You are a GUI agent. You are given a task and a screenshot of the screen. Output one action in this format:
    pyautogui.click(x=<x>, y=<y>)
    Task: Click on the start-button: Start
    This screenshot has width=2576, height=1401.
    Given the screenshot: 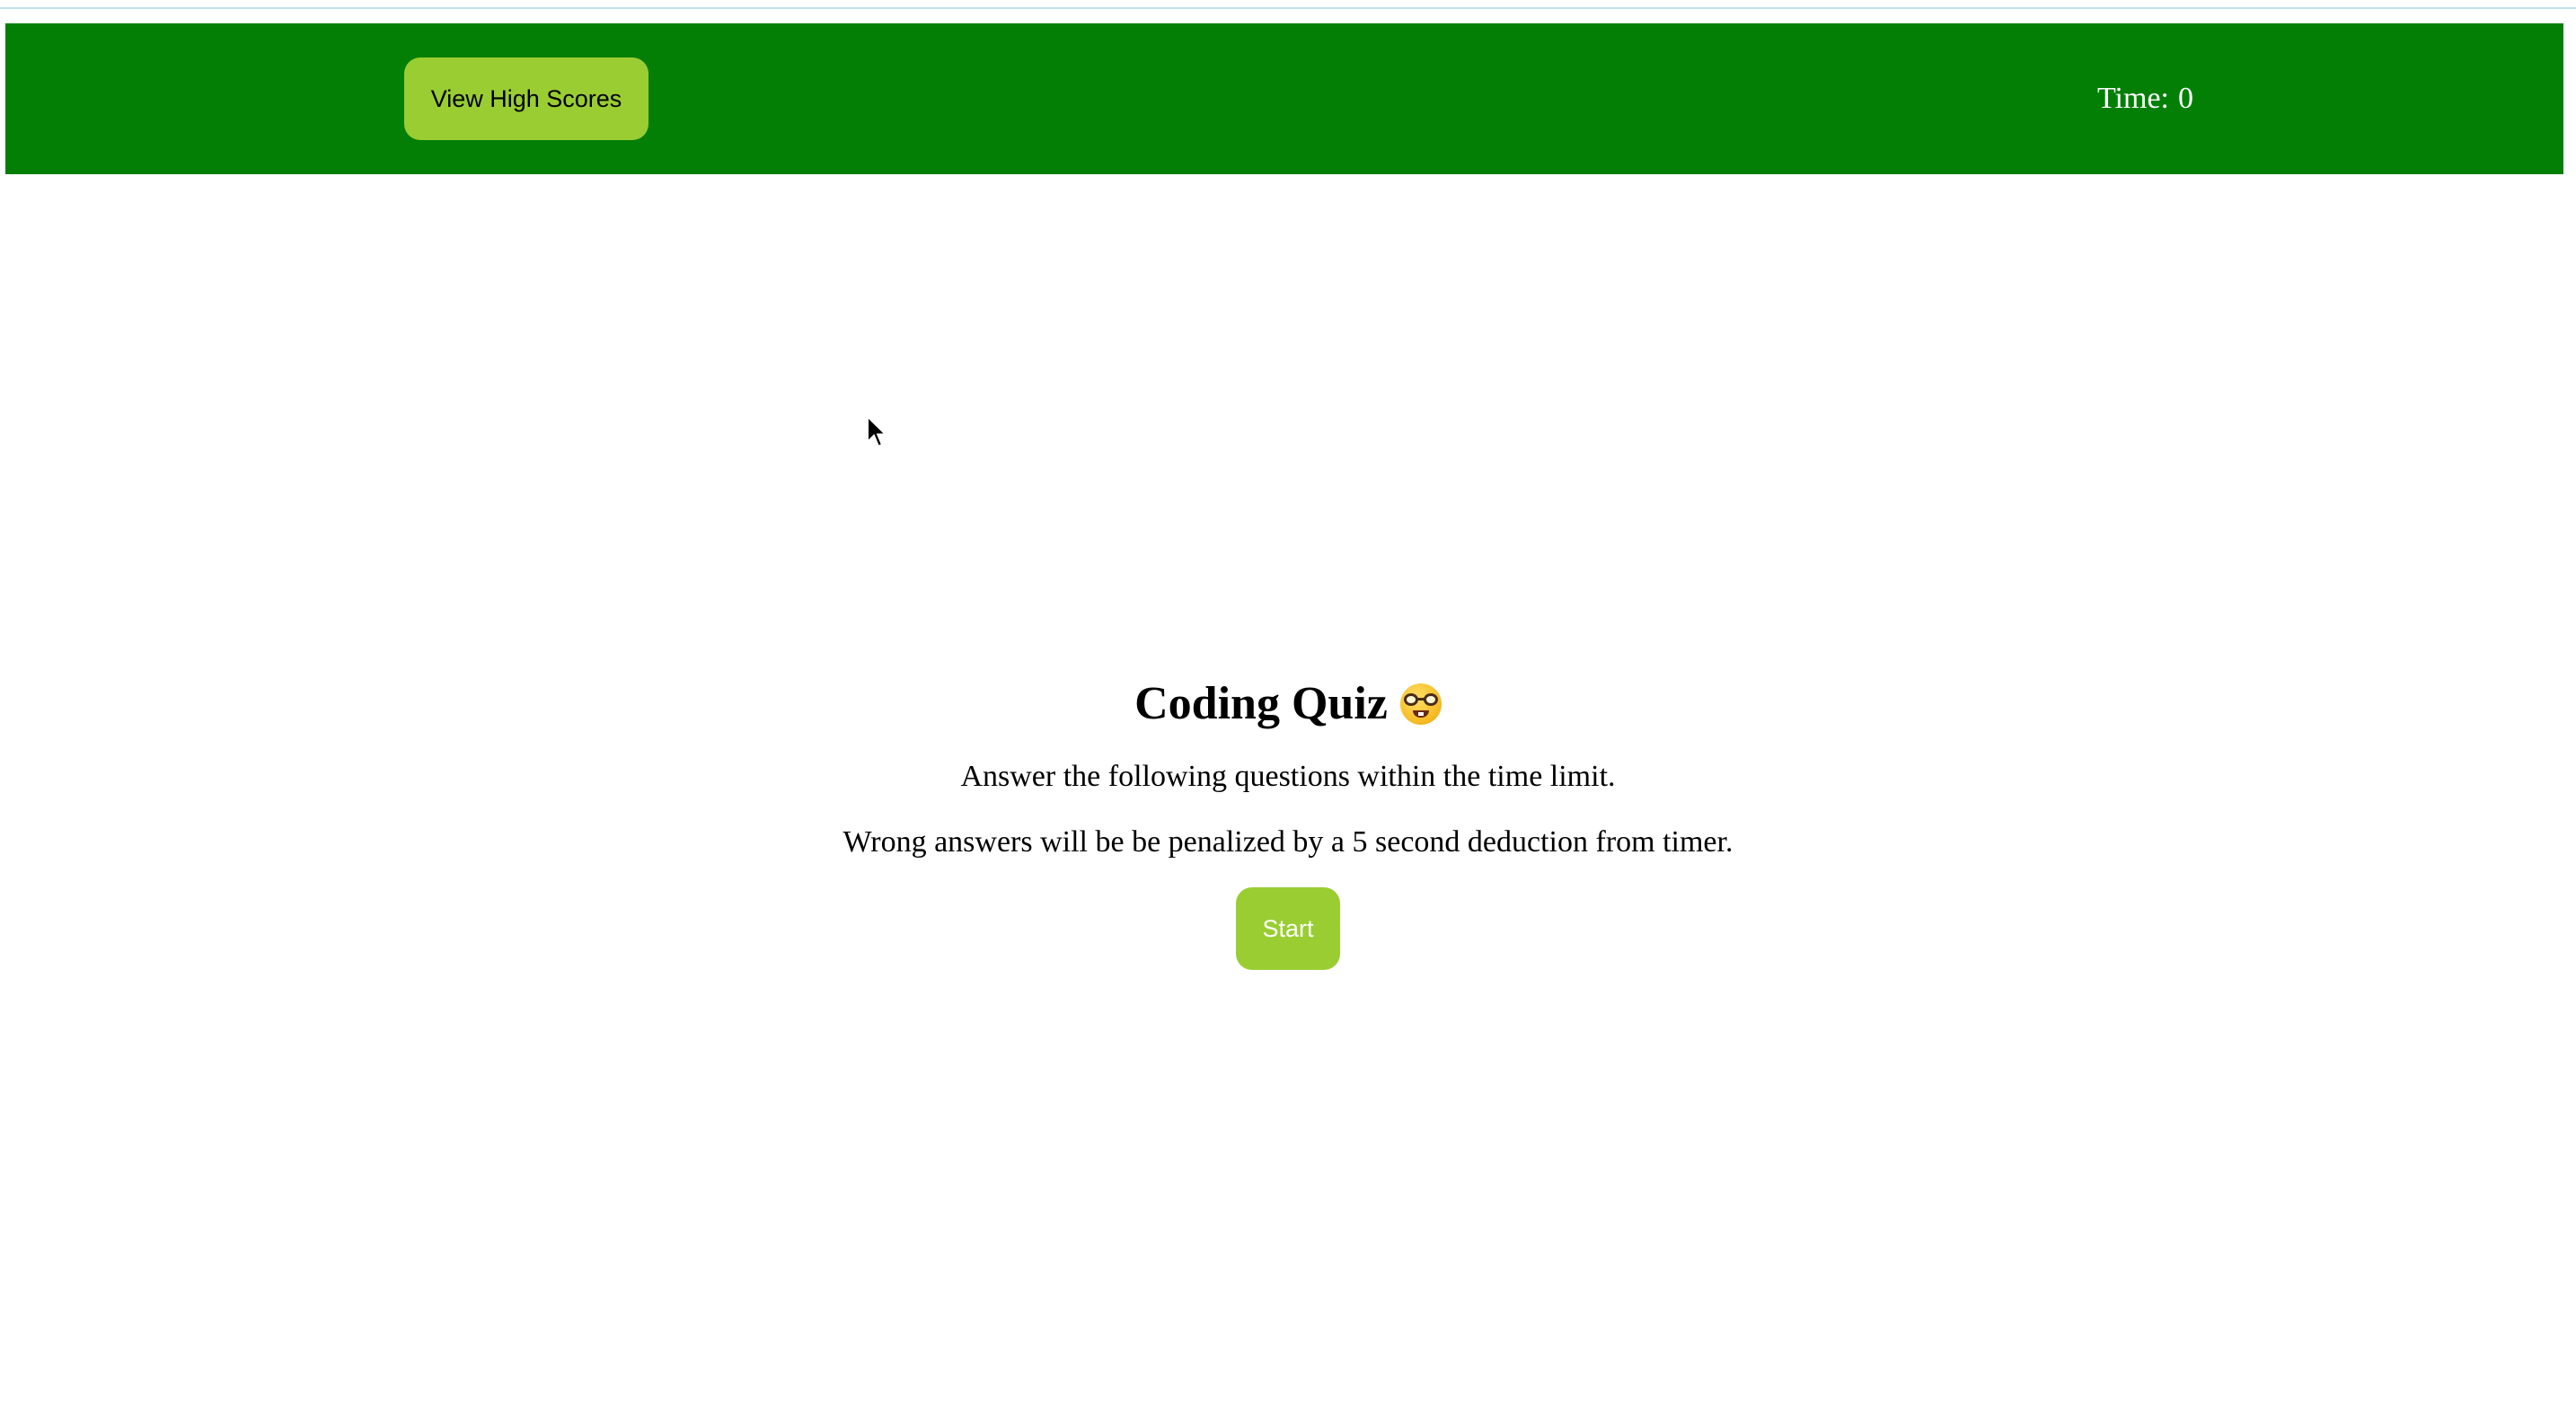 What is the action you would take?
    pyautogui.click(x=1288, y=929)
    